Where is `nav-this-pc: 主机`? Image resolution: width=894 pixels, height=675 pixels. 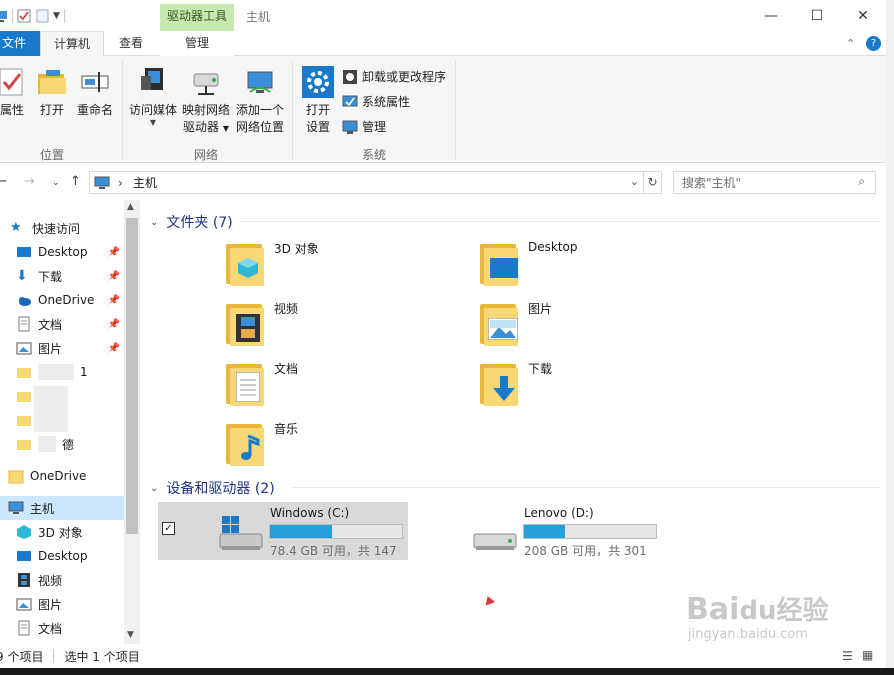
nav-this-pc: 主机 is located at coordinates (62, 508).